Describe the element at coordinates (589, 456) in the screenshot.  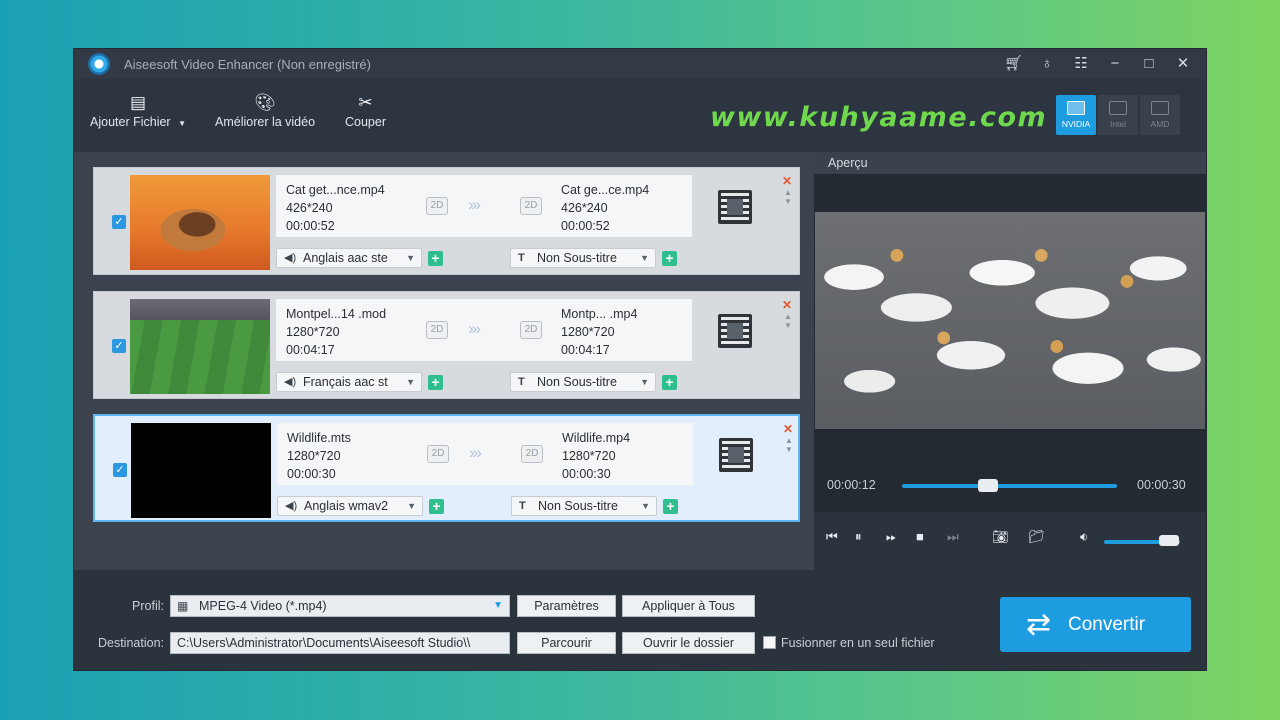
I see `output-resolution: 1280*720` at that location.